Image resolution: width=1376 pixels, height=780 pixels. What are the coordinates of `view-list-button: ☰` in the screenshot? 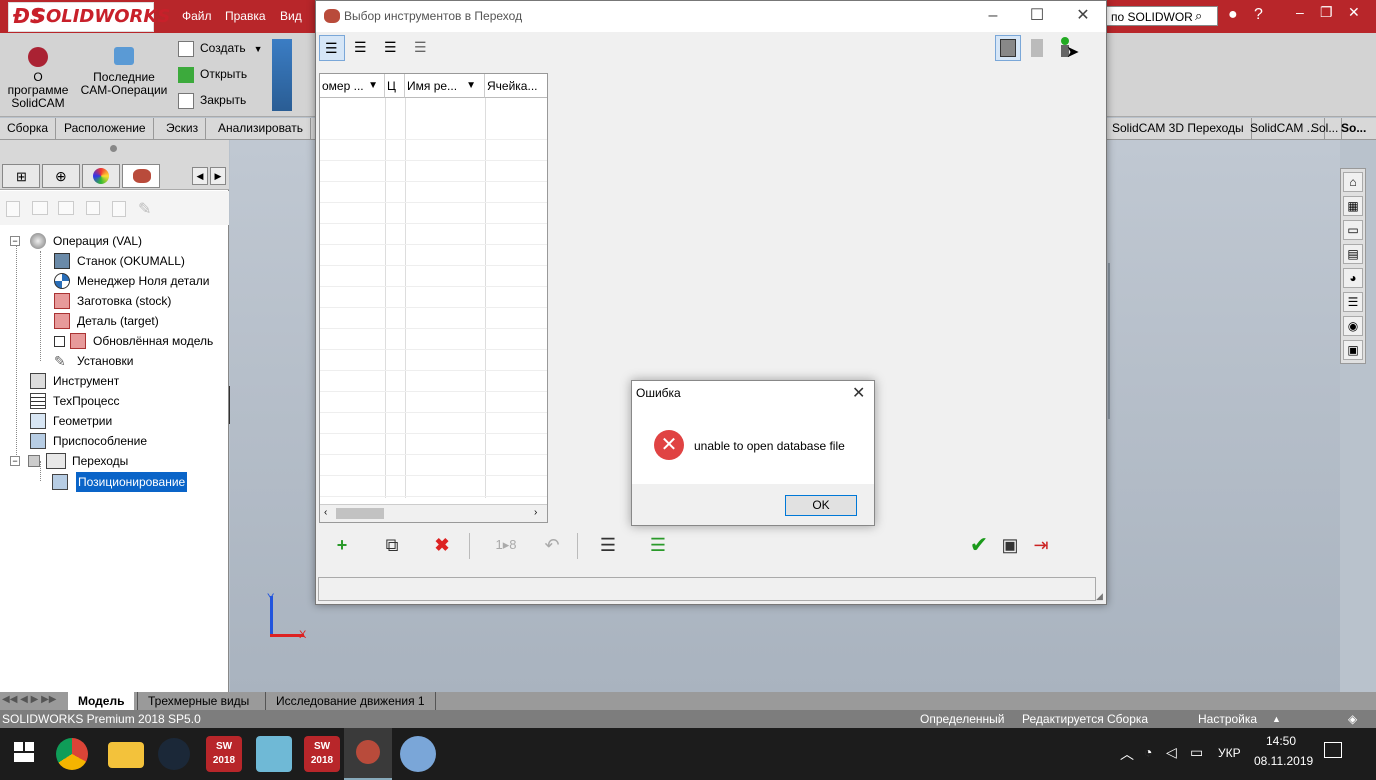 It's located at (332, 48).